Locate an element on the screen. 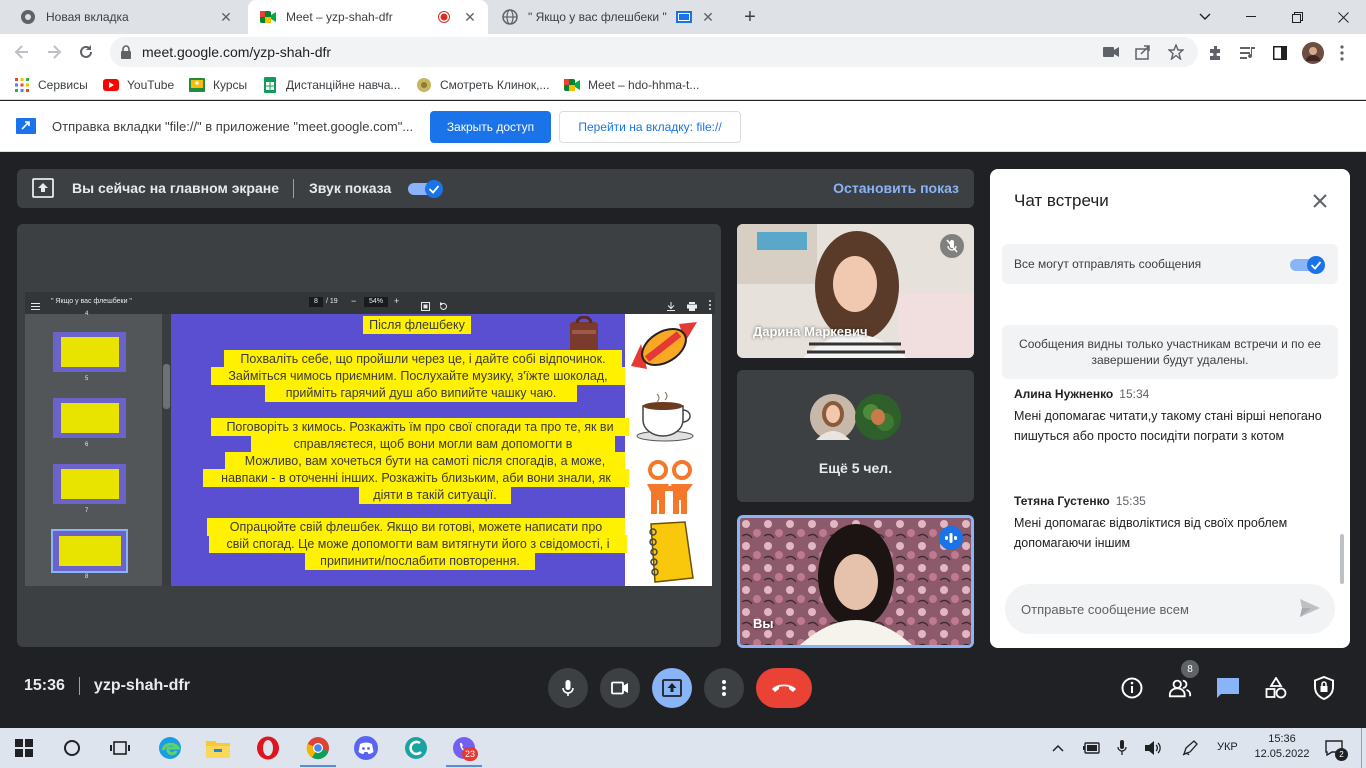 Image resolution: width=1366 pixels, height=768 pixels. zoom-in-icon: + is located at coordinates (397, 301).